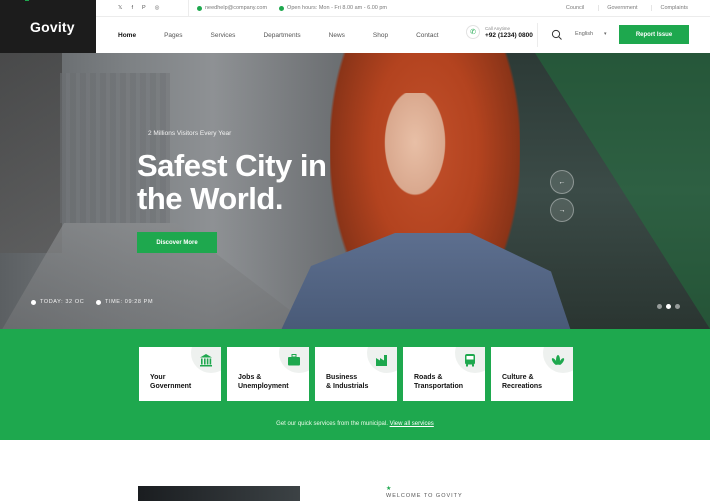 The image size is (710, 501). I want to click on top-link-complaints: Complaints, so click(669, 8).